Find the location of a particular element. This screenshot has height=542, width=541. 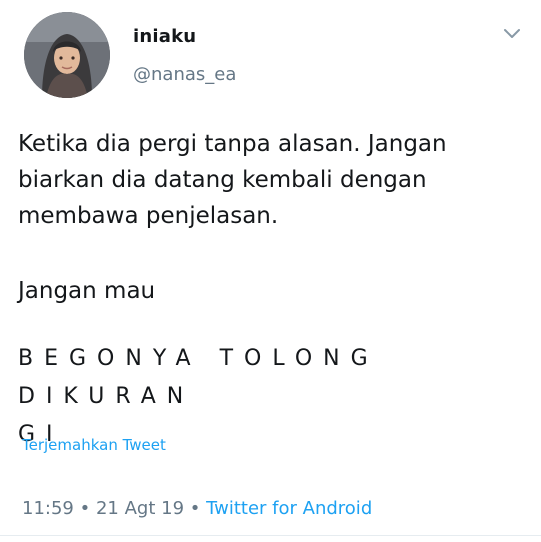

chevron-down-icon is located at coordinates (512, 33).